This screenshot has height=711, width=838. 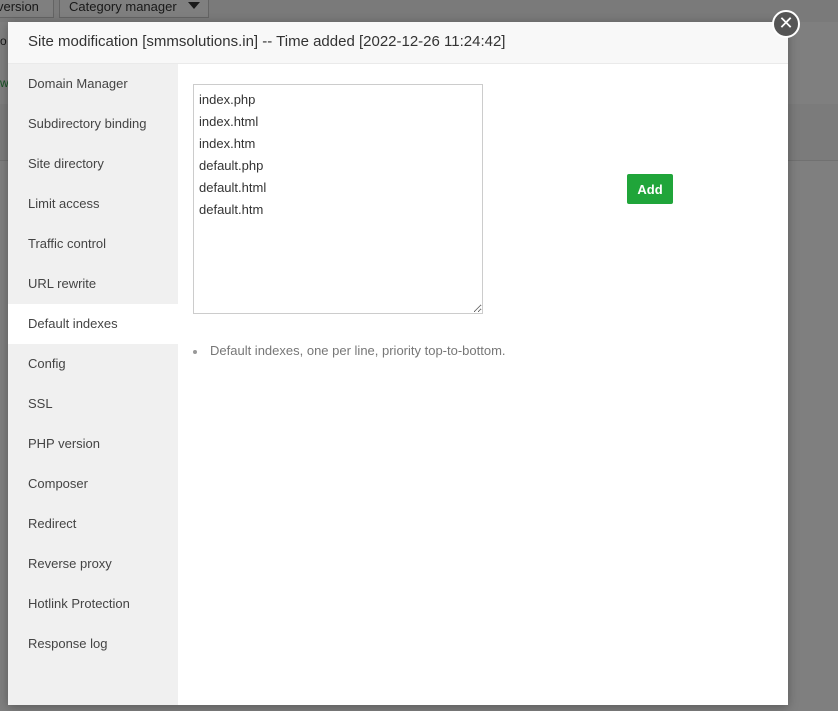 I want to click on sidebar-item-hotlink-protection: Hotlink Protection, so click(x=93, y=604).